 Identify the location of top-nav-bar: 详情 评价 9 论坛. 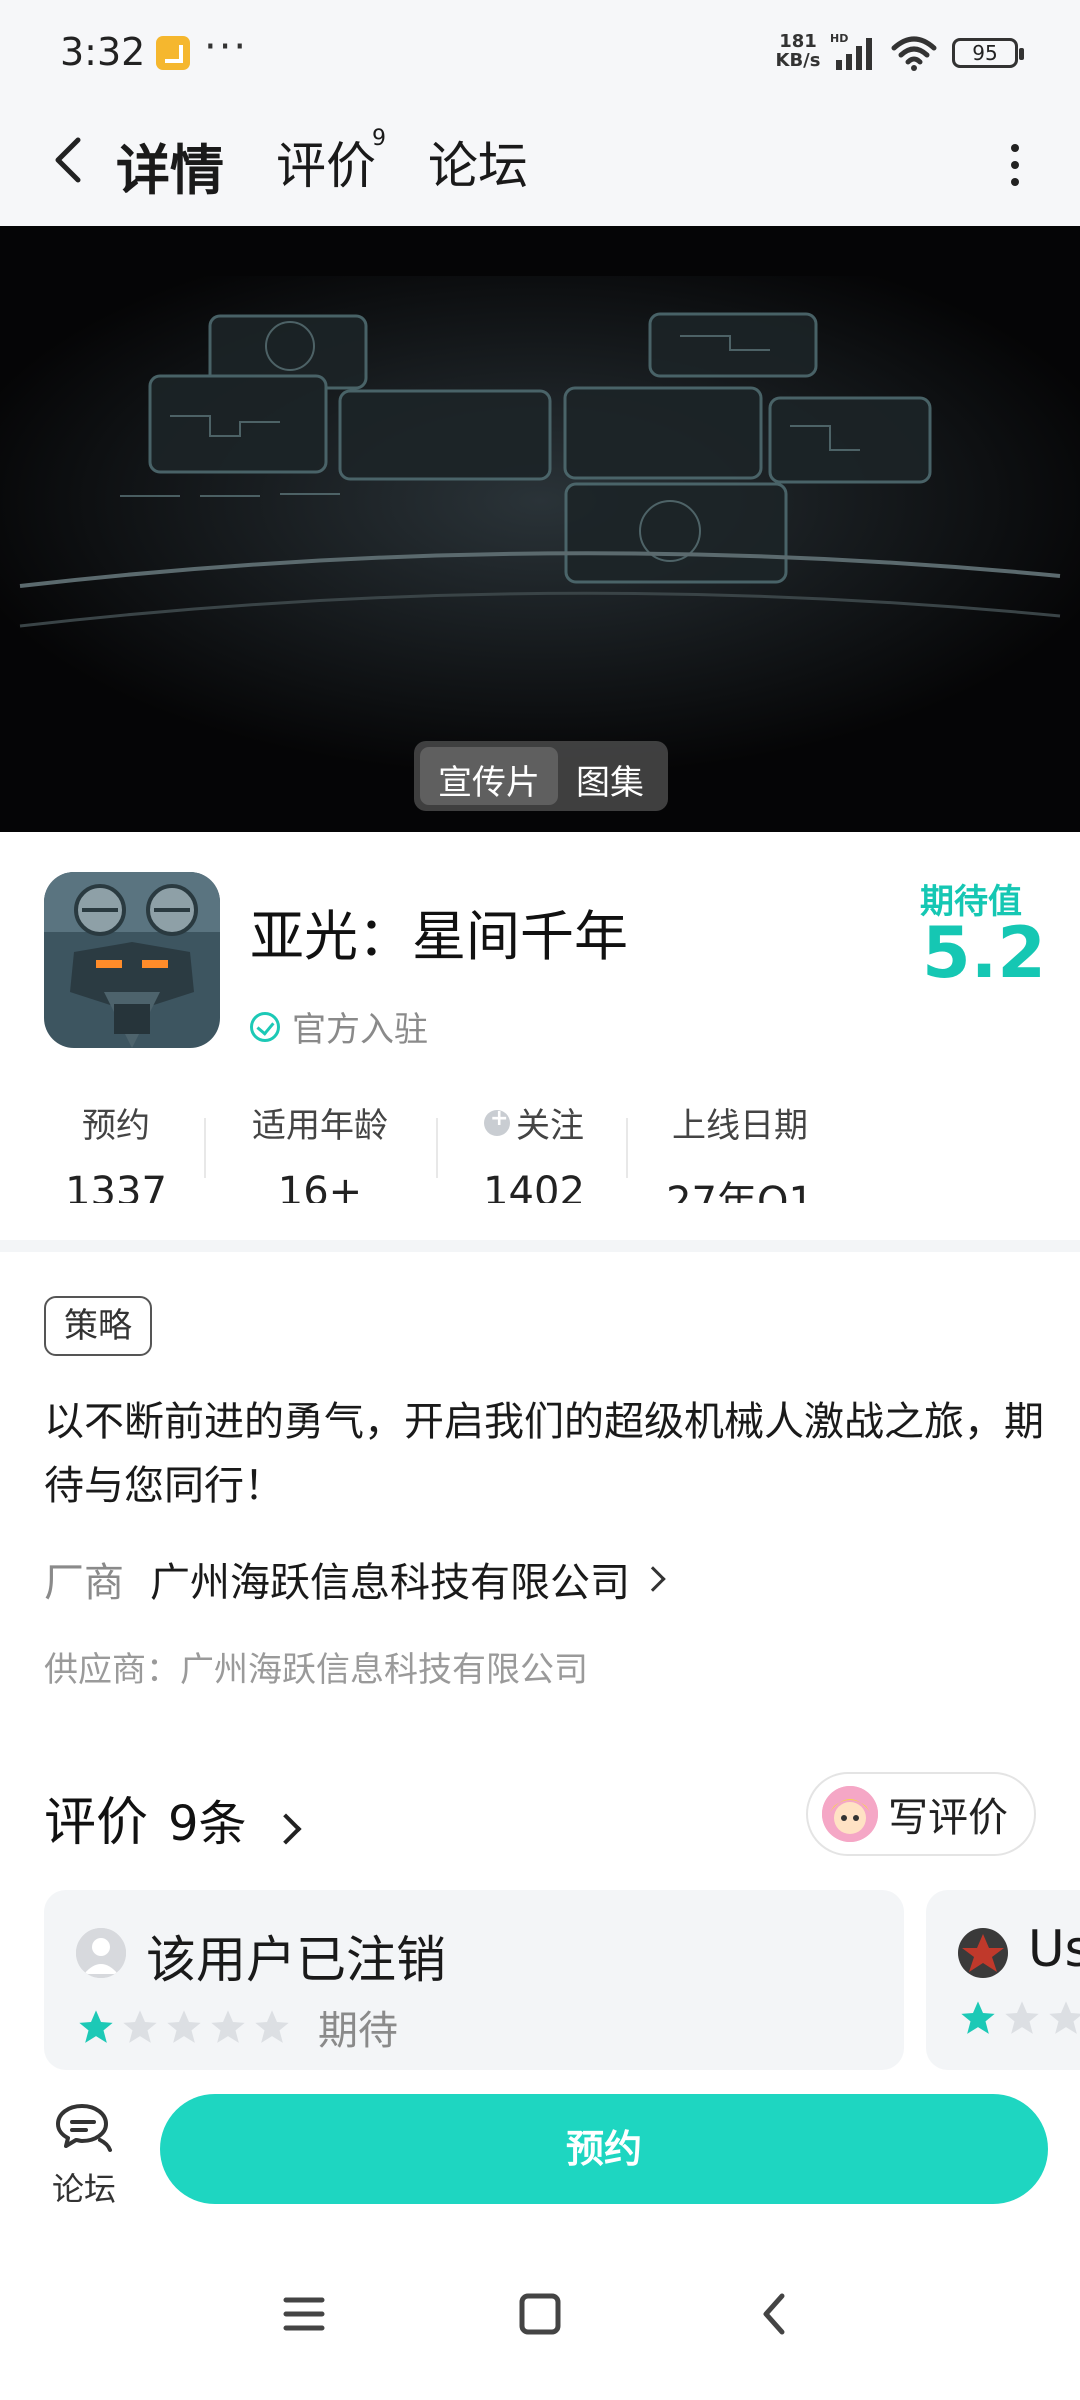
(540, 163).